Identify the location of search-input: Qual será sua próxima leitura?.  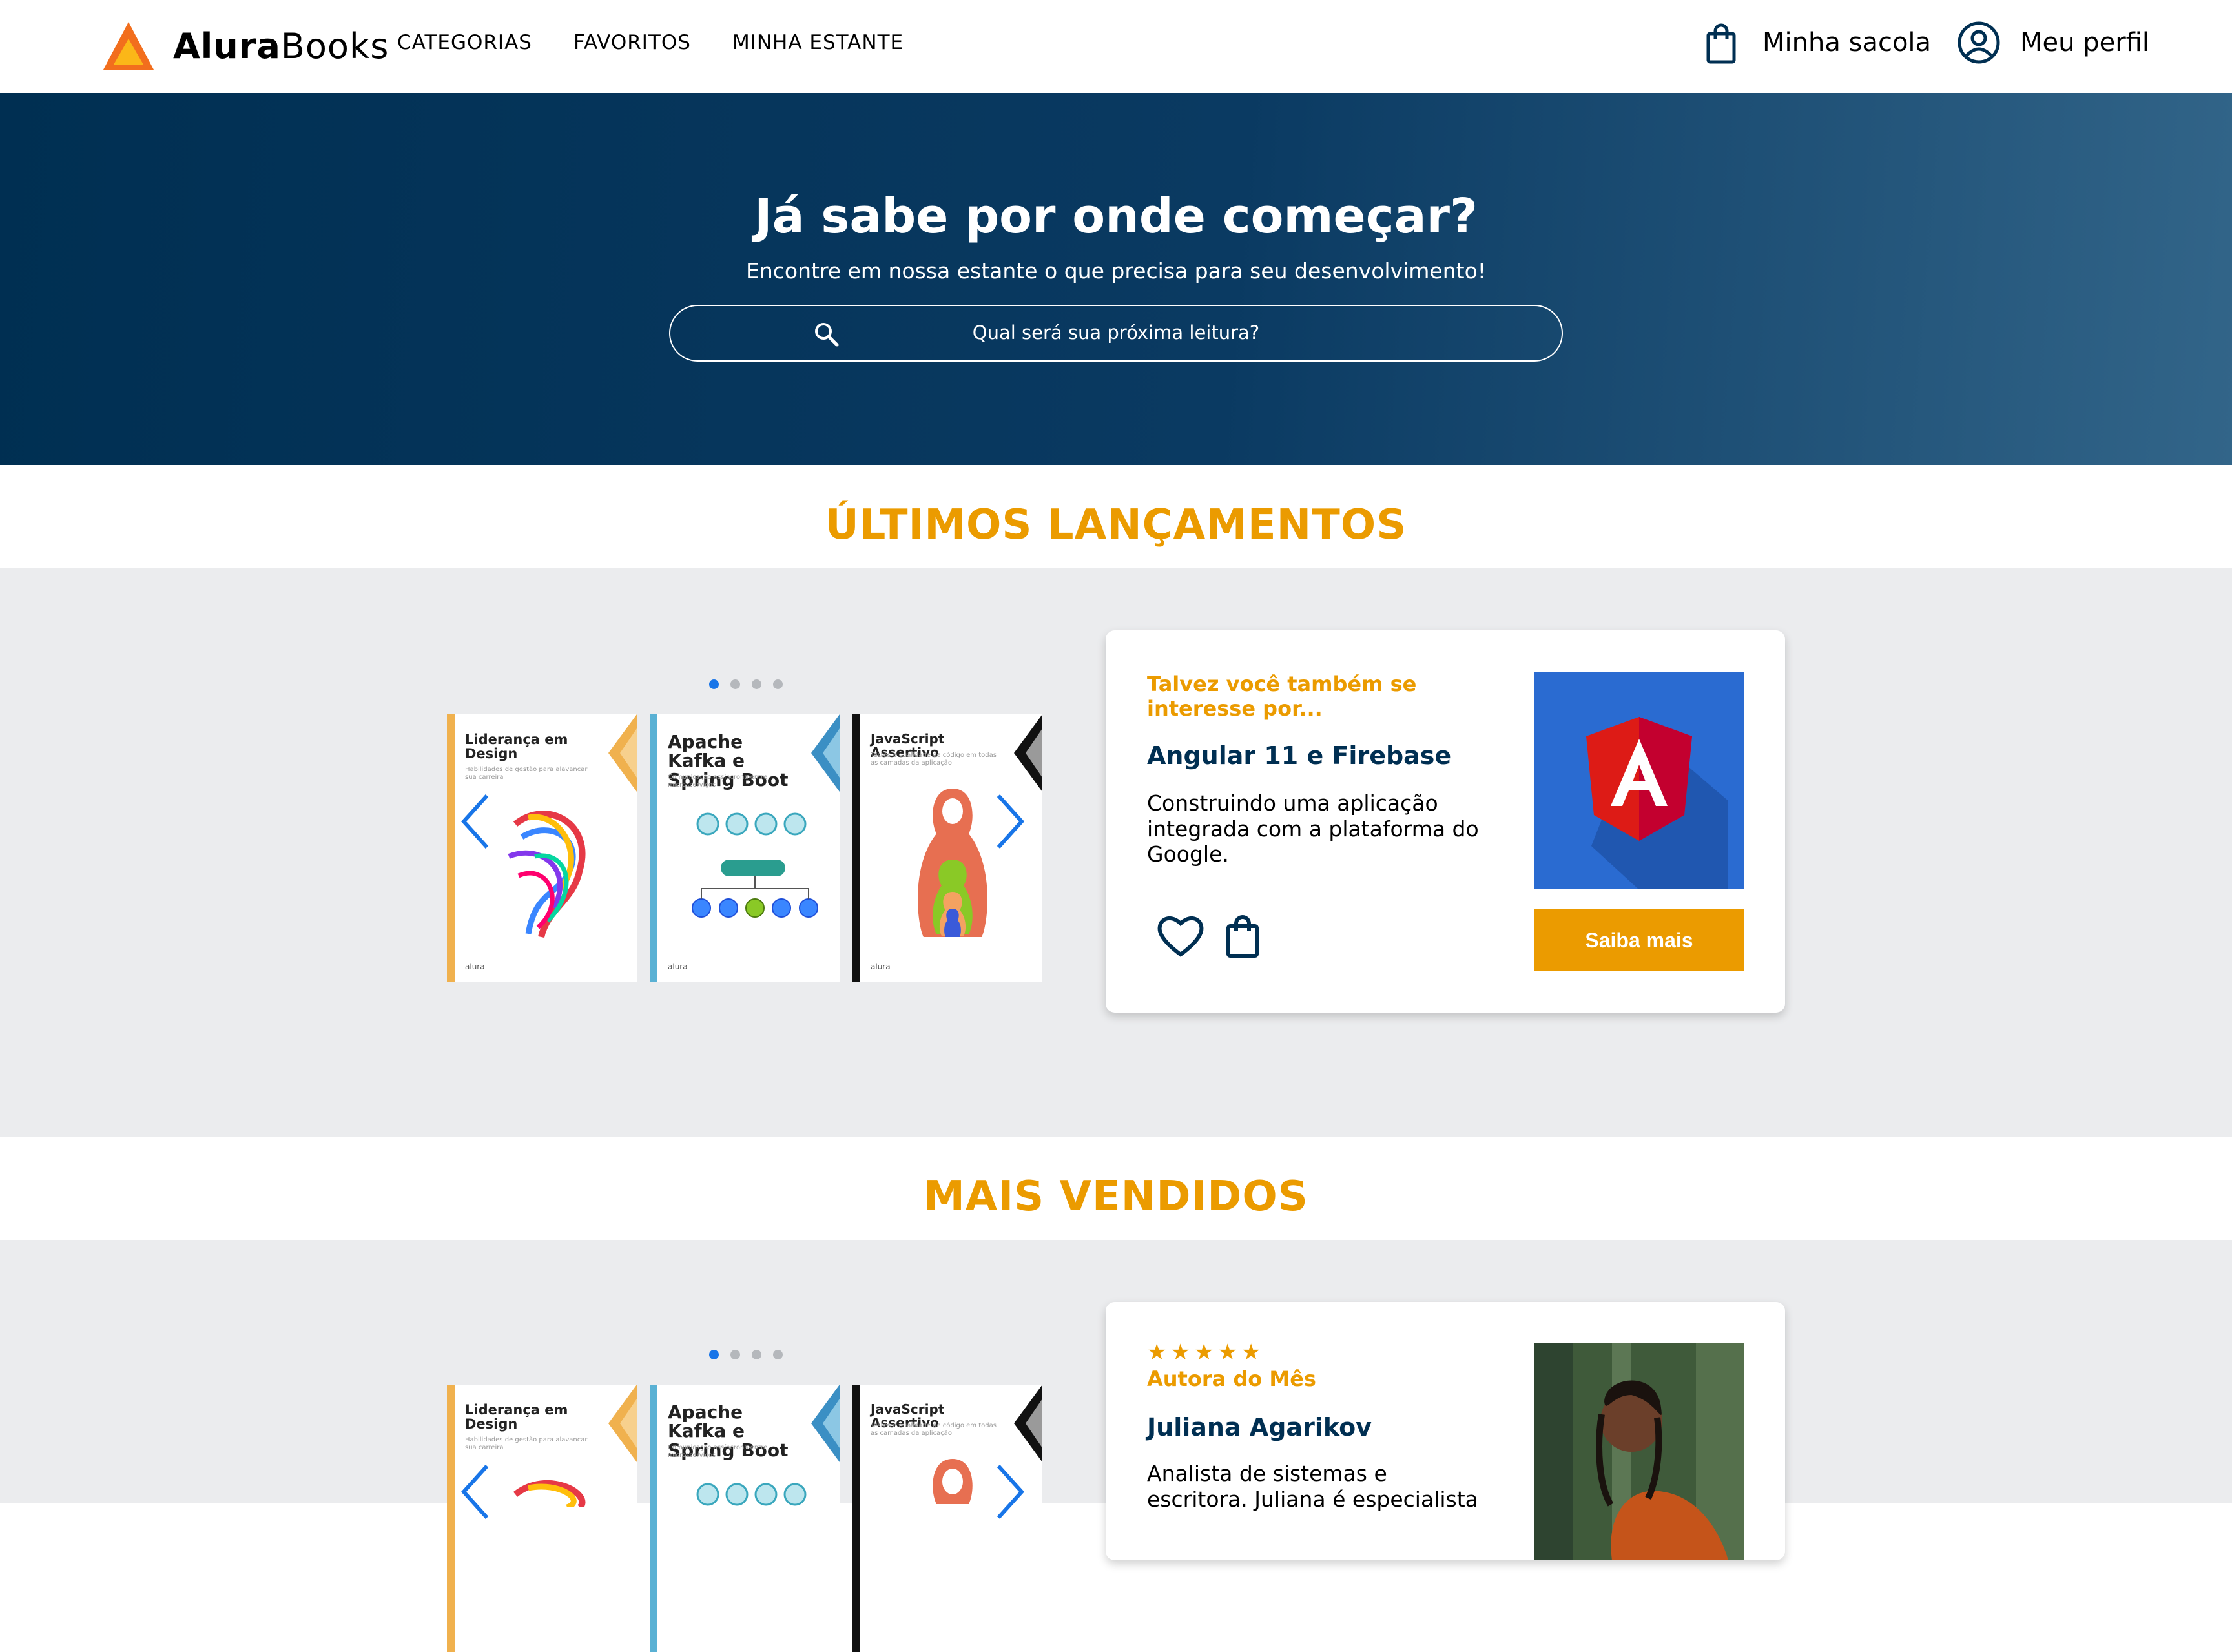
(1116, 333).